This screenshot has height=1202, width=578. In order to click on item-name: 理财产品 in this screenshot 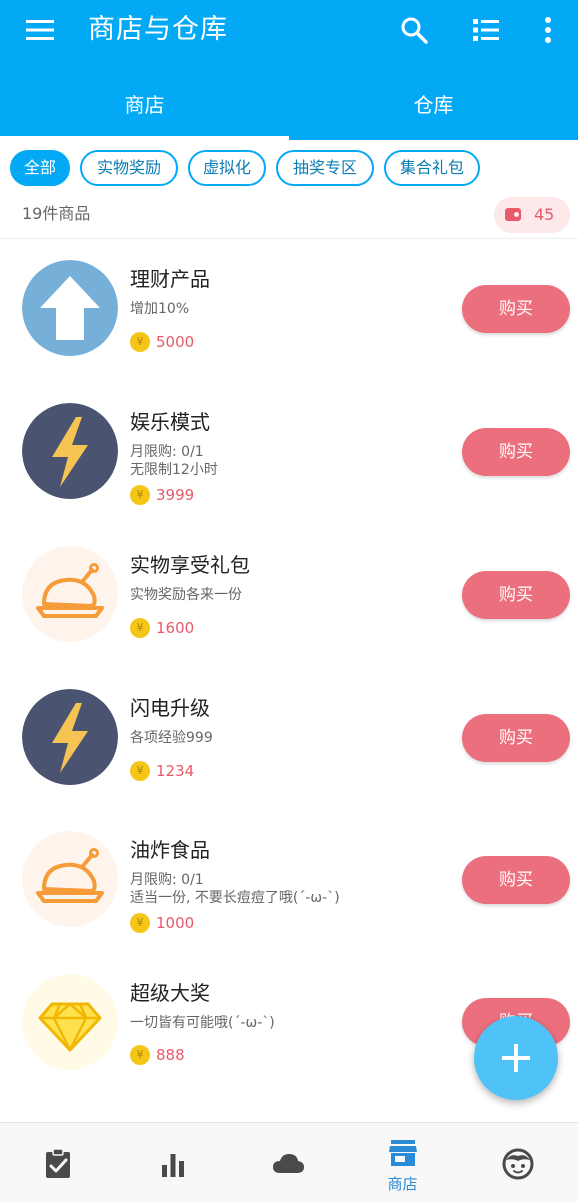, I will do `click(170, 279)`.